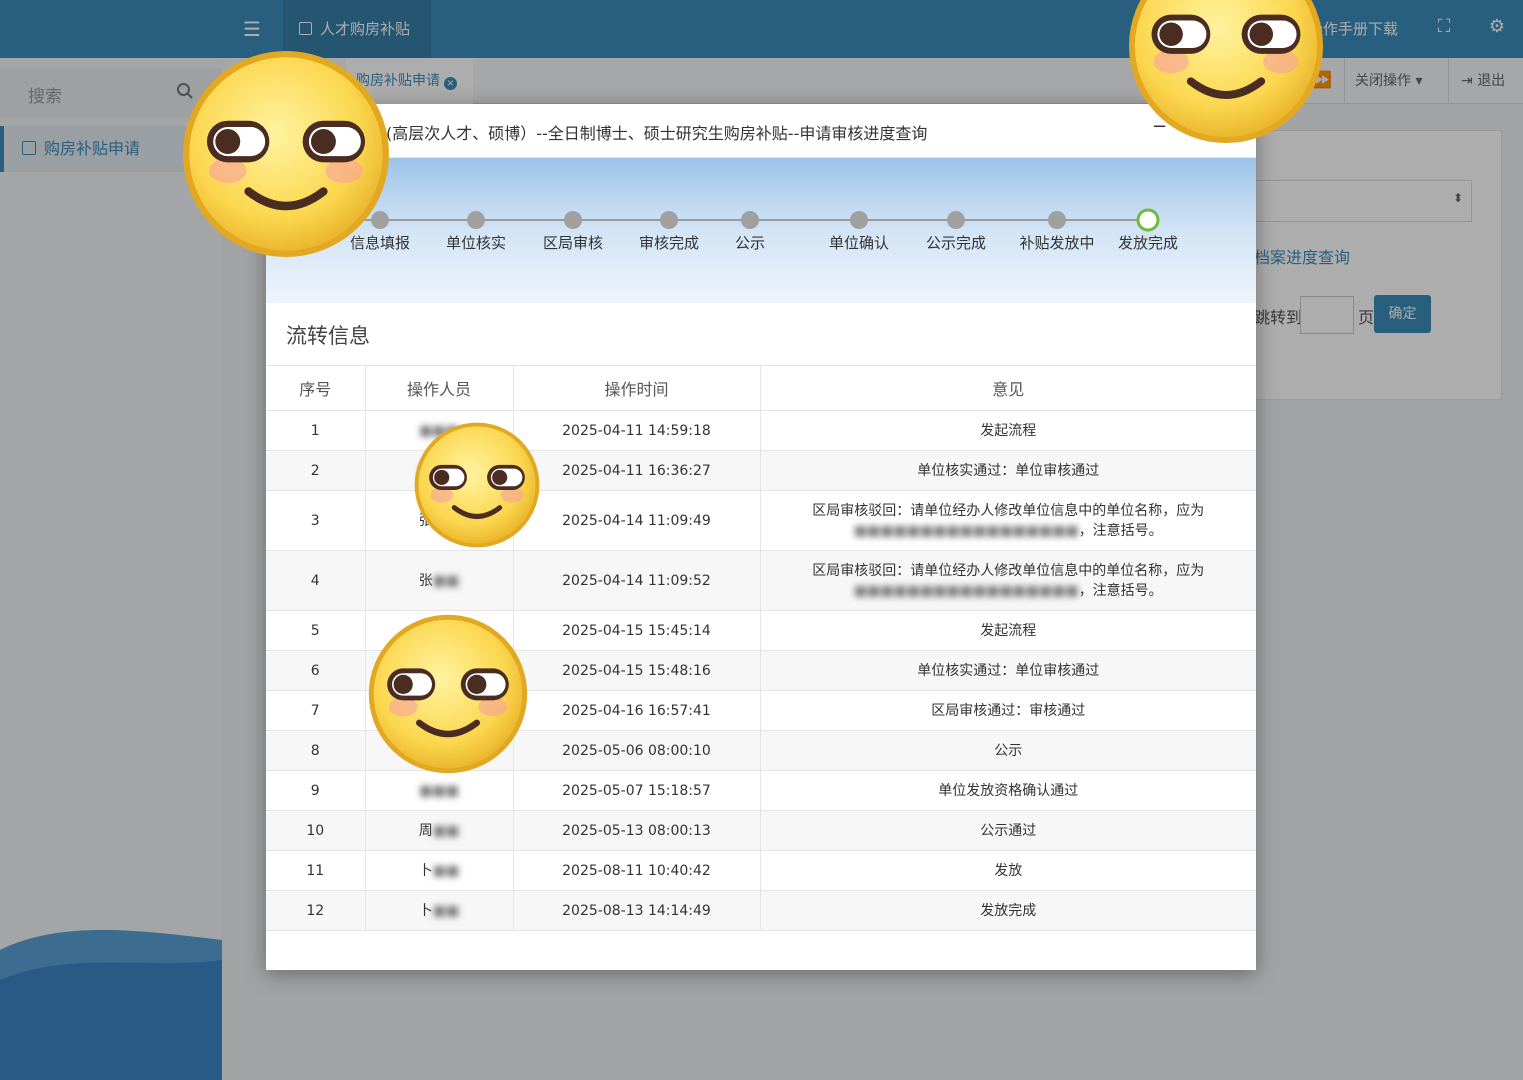  I want to click on table-row: 10 周■■ 2025-05-13 08:00:13 公示通过, so click(761, 830).